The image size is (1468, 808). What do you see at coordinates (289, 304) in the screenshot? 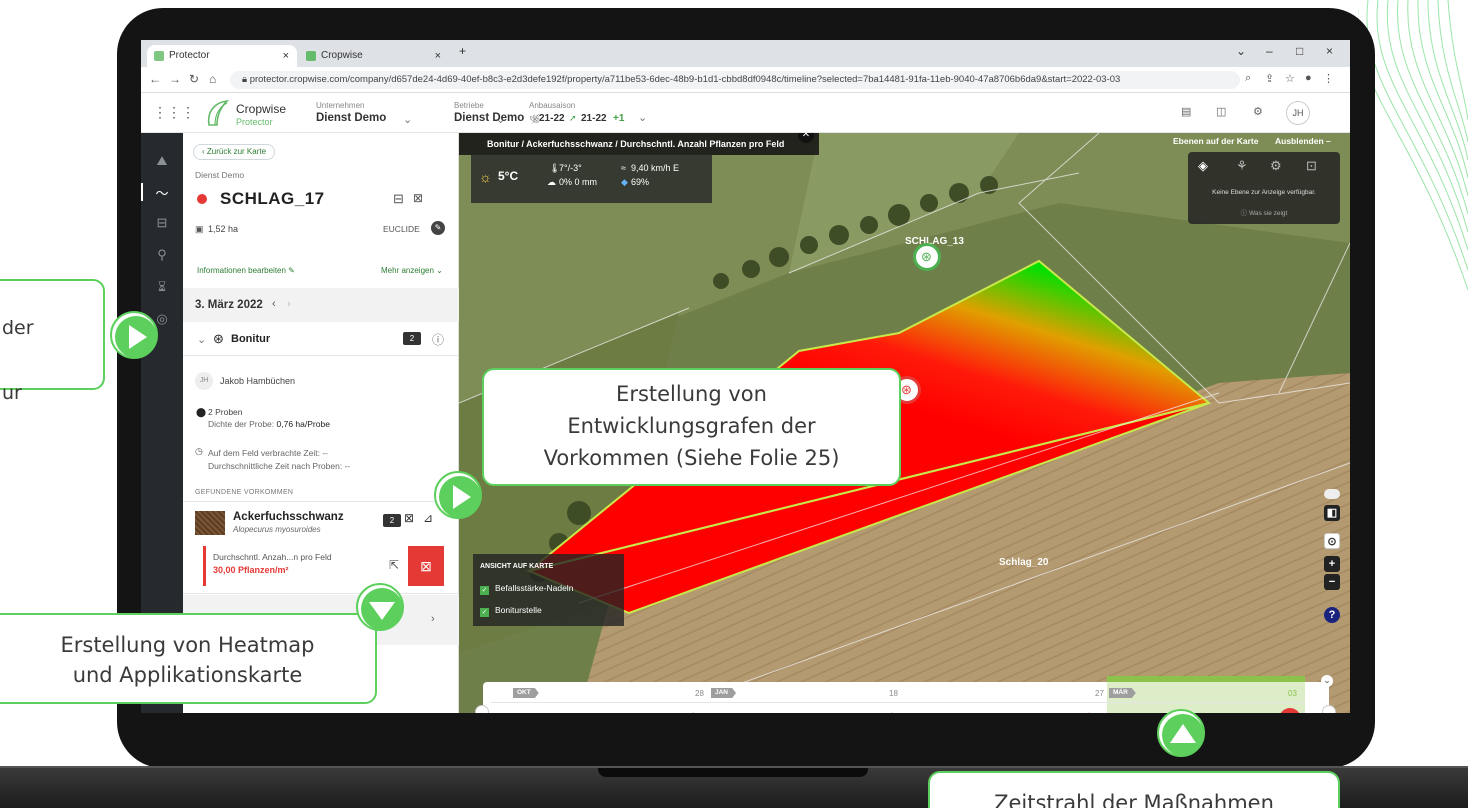
I see `next-date-icon: ›` at bounding box center [289, 304].